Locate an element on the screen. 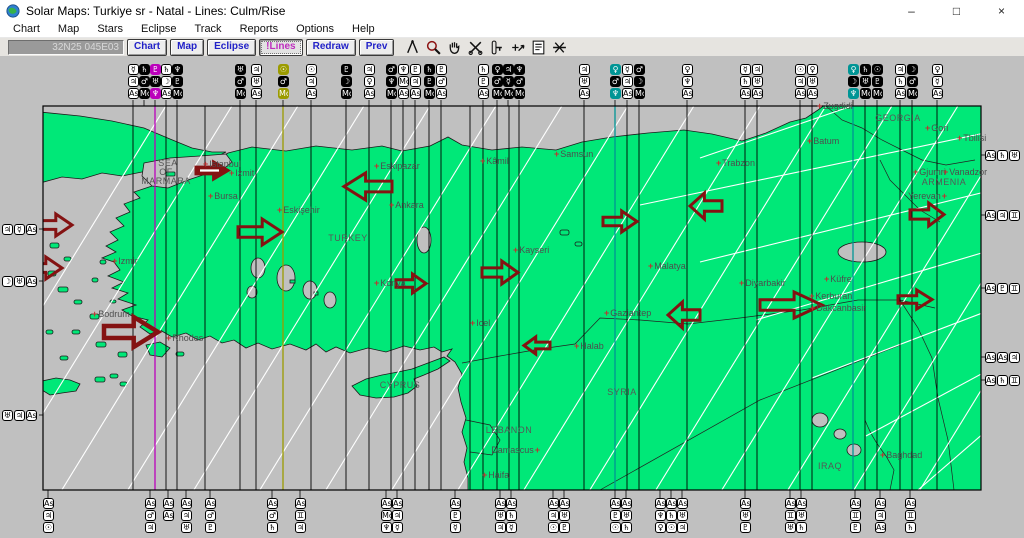  menu-item-track: Track is located at coordinates (207, 29).